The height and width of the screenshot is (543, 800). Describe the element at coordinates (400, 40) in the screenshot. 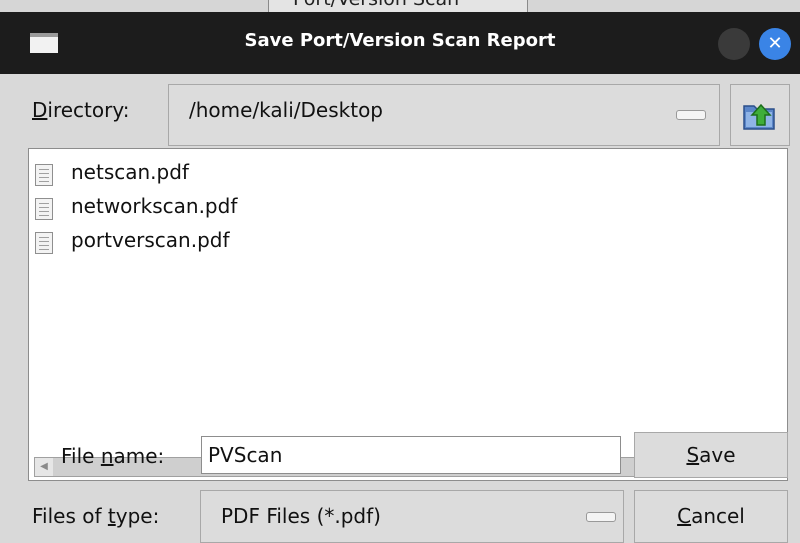

I see `window-title: Save Port/Version Scan Report` at that location.